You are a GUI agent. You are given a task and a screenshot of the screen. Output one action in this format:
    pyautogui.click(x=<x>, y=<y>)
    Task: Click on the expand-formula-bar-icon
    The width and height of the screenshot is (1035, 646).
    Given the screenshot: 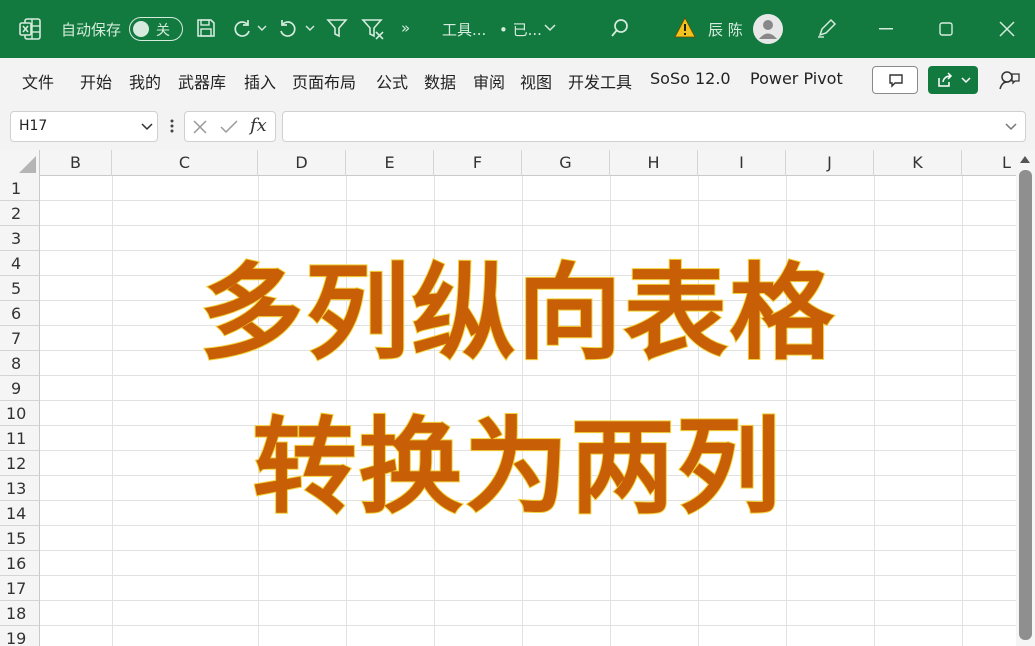 What is the action you would take?
    pyautogui.click(x=1011, y=127)
    